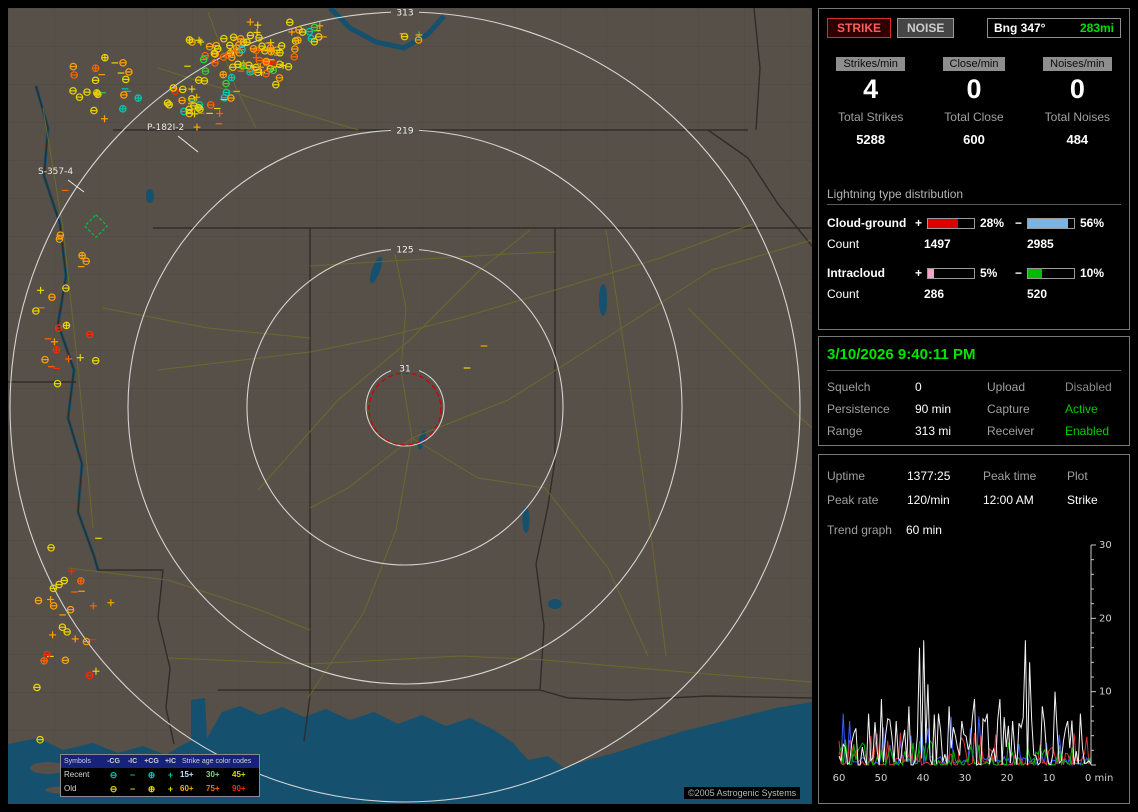  What do you see at coordinates (974, 358) in the screenshot?
I see `datetime-display: 3/10/2026 9:40:11 PM` at bounding box center [974, 358].